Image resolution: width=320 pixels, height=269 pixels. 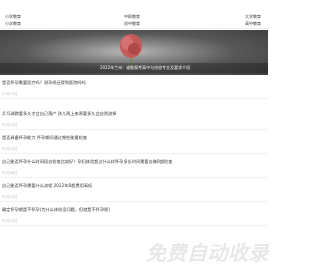 I want to click on nav-link-6: 高中教育, so click(x=253, y=23).